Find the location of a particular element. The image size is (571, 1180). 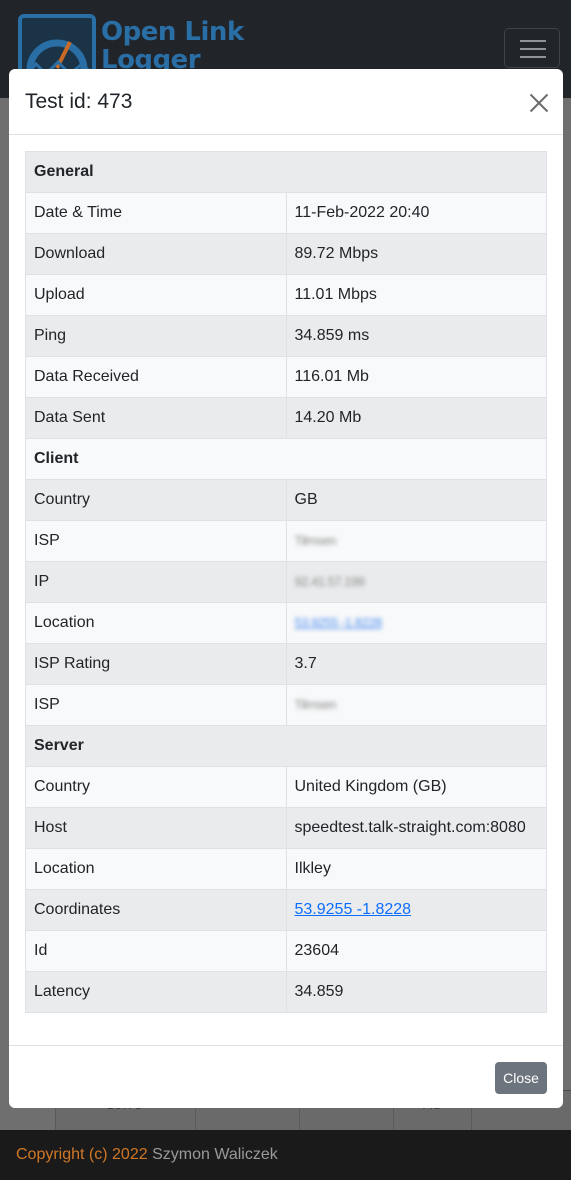

row-label: Data Received is located at coordinates (156, 377).